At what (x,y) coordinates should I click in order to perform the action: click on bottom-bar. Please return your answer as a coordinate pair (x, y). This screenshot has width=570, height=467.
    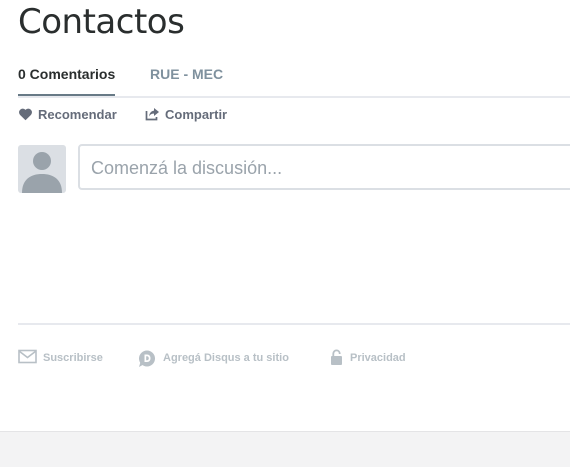
    Looking at the image, I should click on (285, 449).